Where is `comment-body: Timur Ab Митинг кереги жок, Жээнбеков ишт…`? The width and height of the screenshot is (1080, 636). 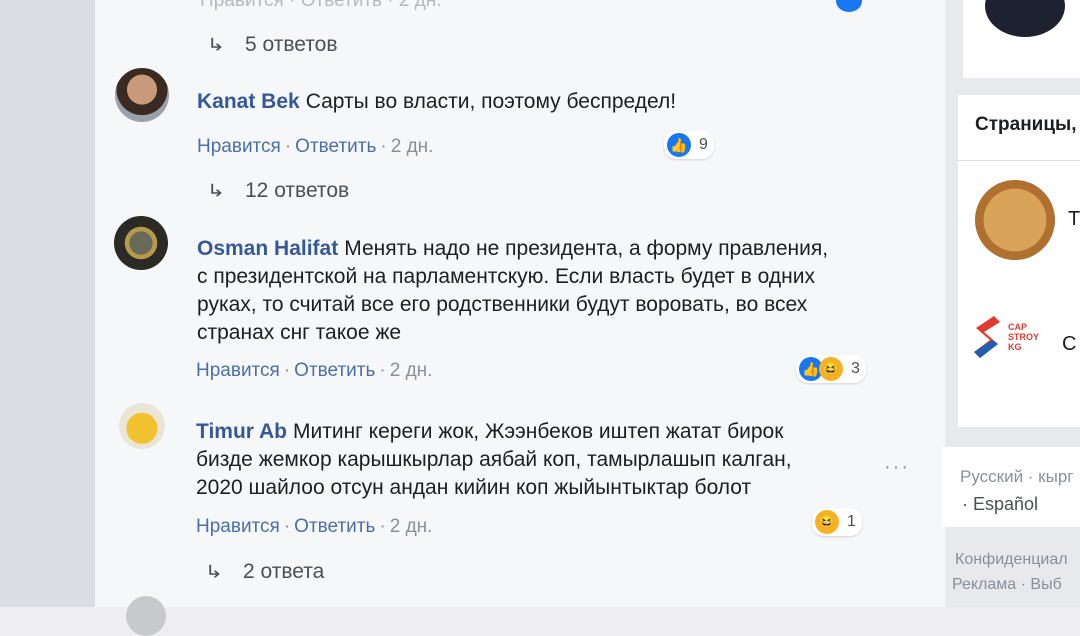 comment-body: Timur Ab Митинг кереги жок, Жээнбеков ишт… is located at coordinates (526, 460).